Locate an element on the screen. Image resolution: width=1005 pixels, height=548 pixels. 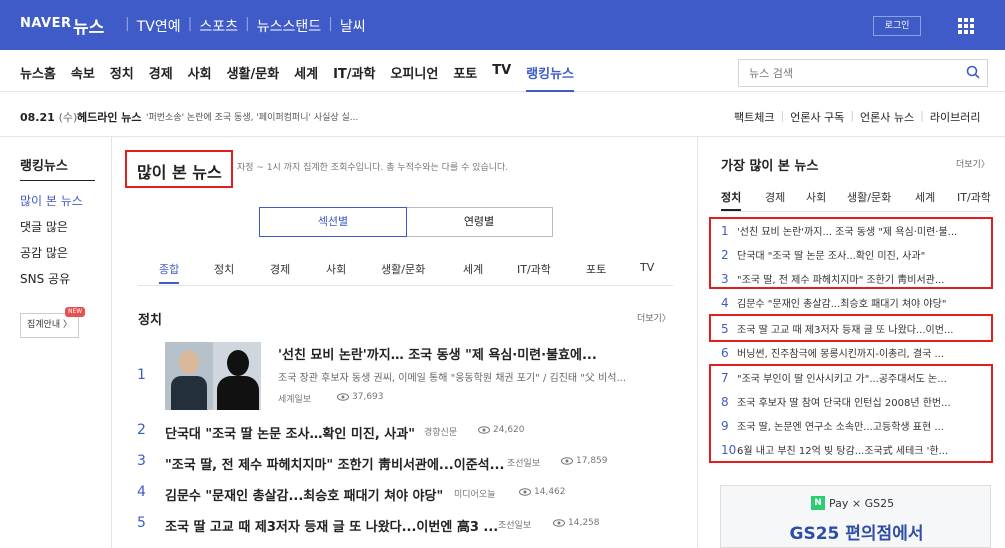
gnb-item-politics: 정치 is located at coordinates (122, 77).